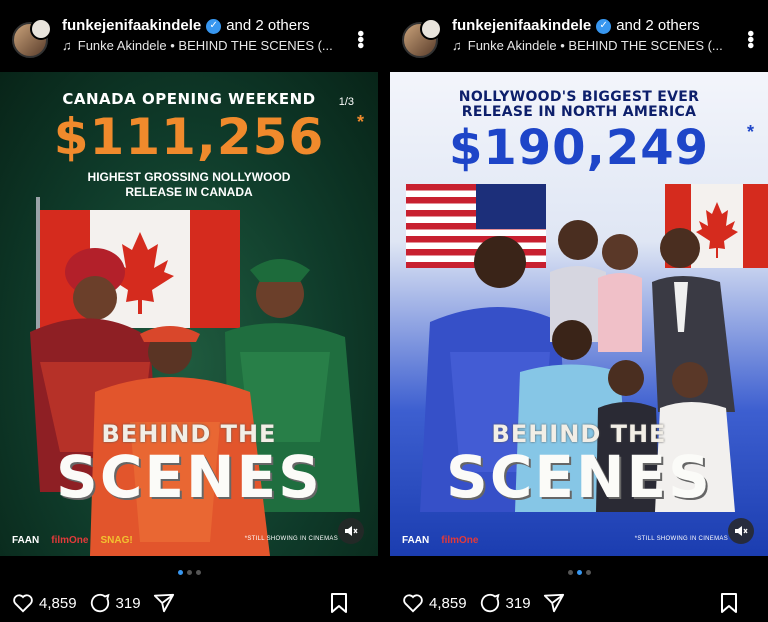 The image size is (768, 622). I want to click on carousel-counter: 1/3, so click(346, 102).